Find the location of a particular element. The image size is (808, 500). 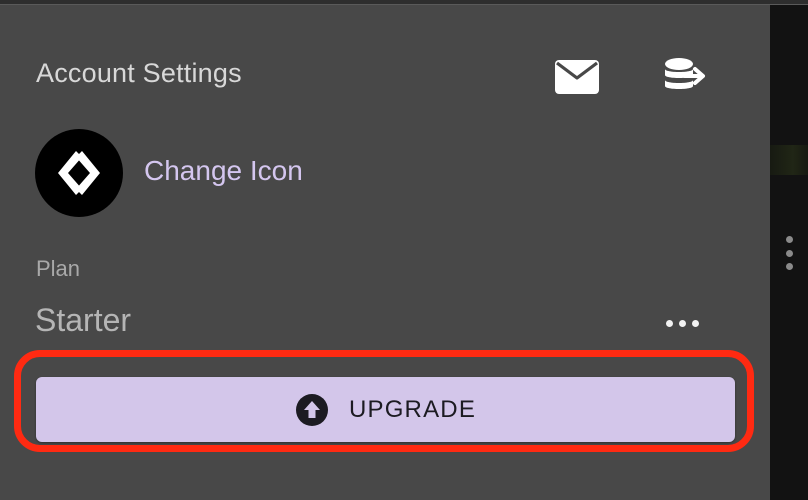

mail-button is located at coordinates (577, 77).